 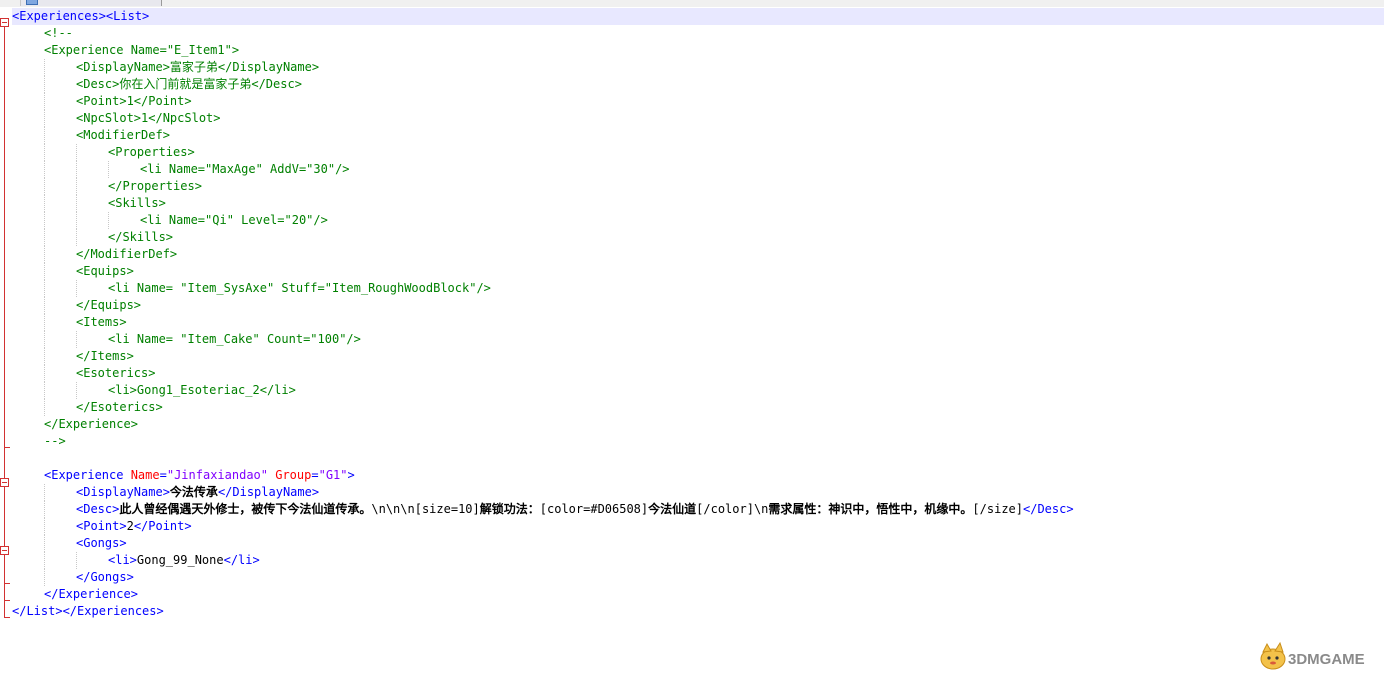 I want to click on code-line-content: <Properties>, so click(x=151, y=152).